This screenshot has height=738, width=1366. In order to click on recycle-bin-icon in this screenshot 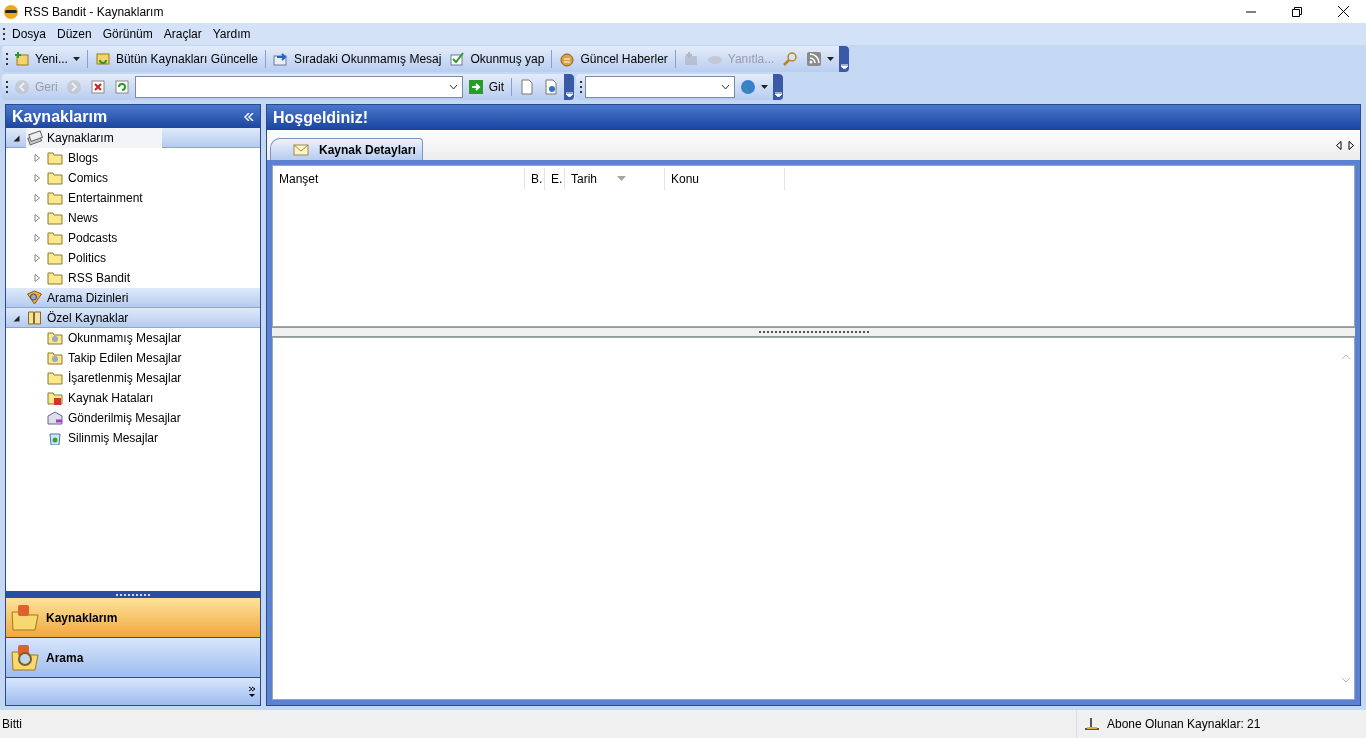, I will do `click(55, 438)`.